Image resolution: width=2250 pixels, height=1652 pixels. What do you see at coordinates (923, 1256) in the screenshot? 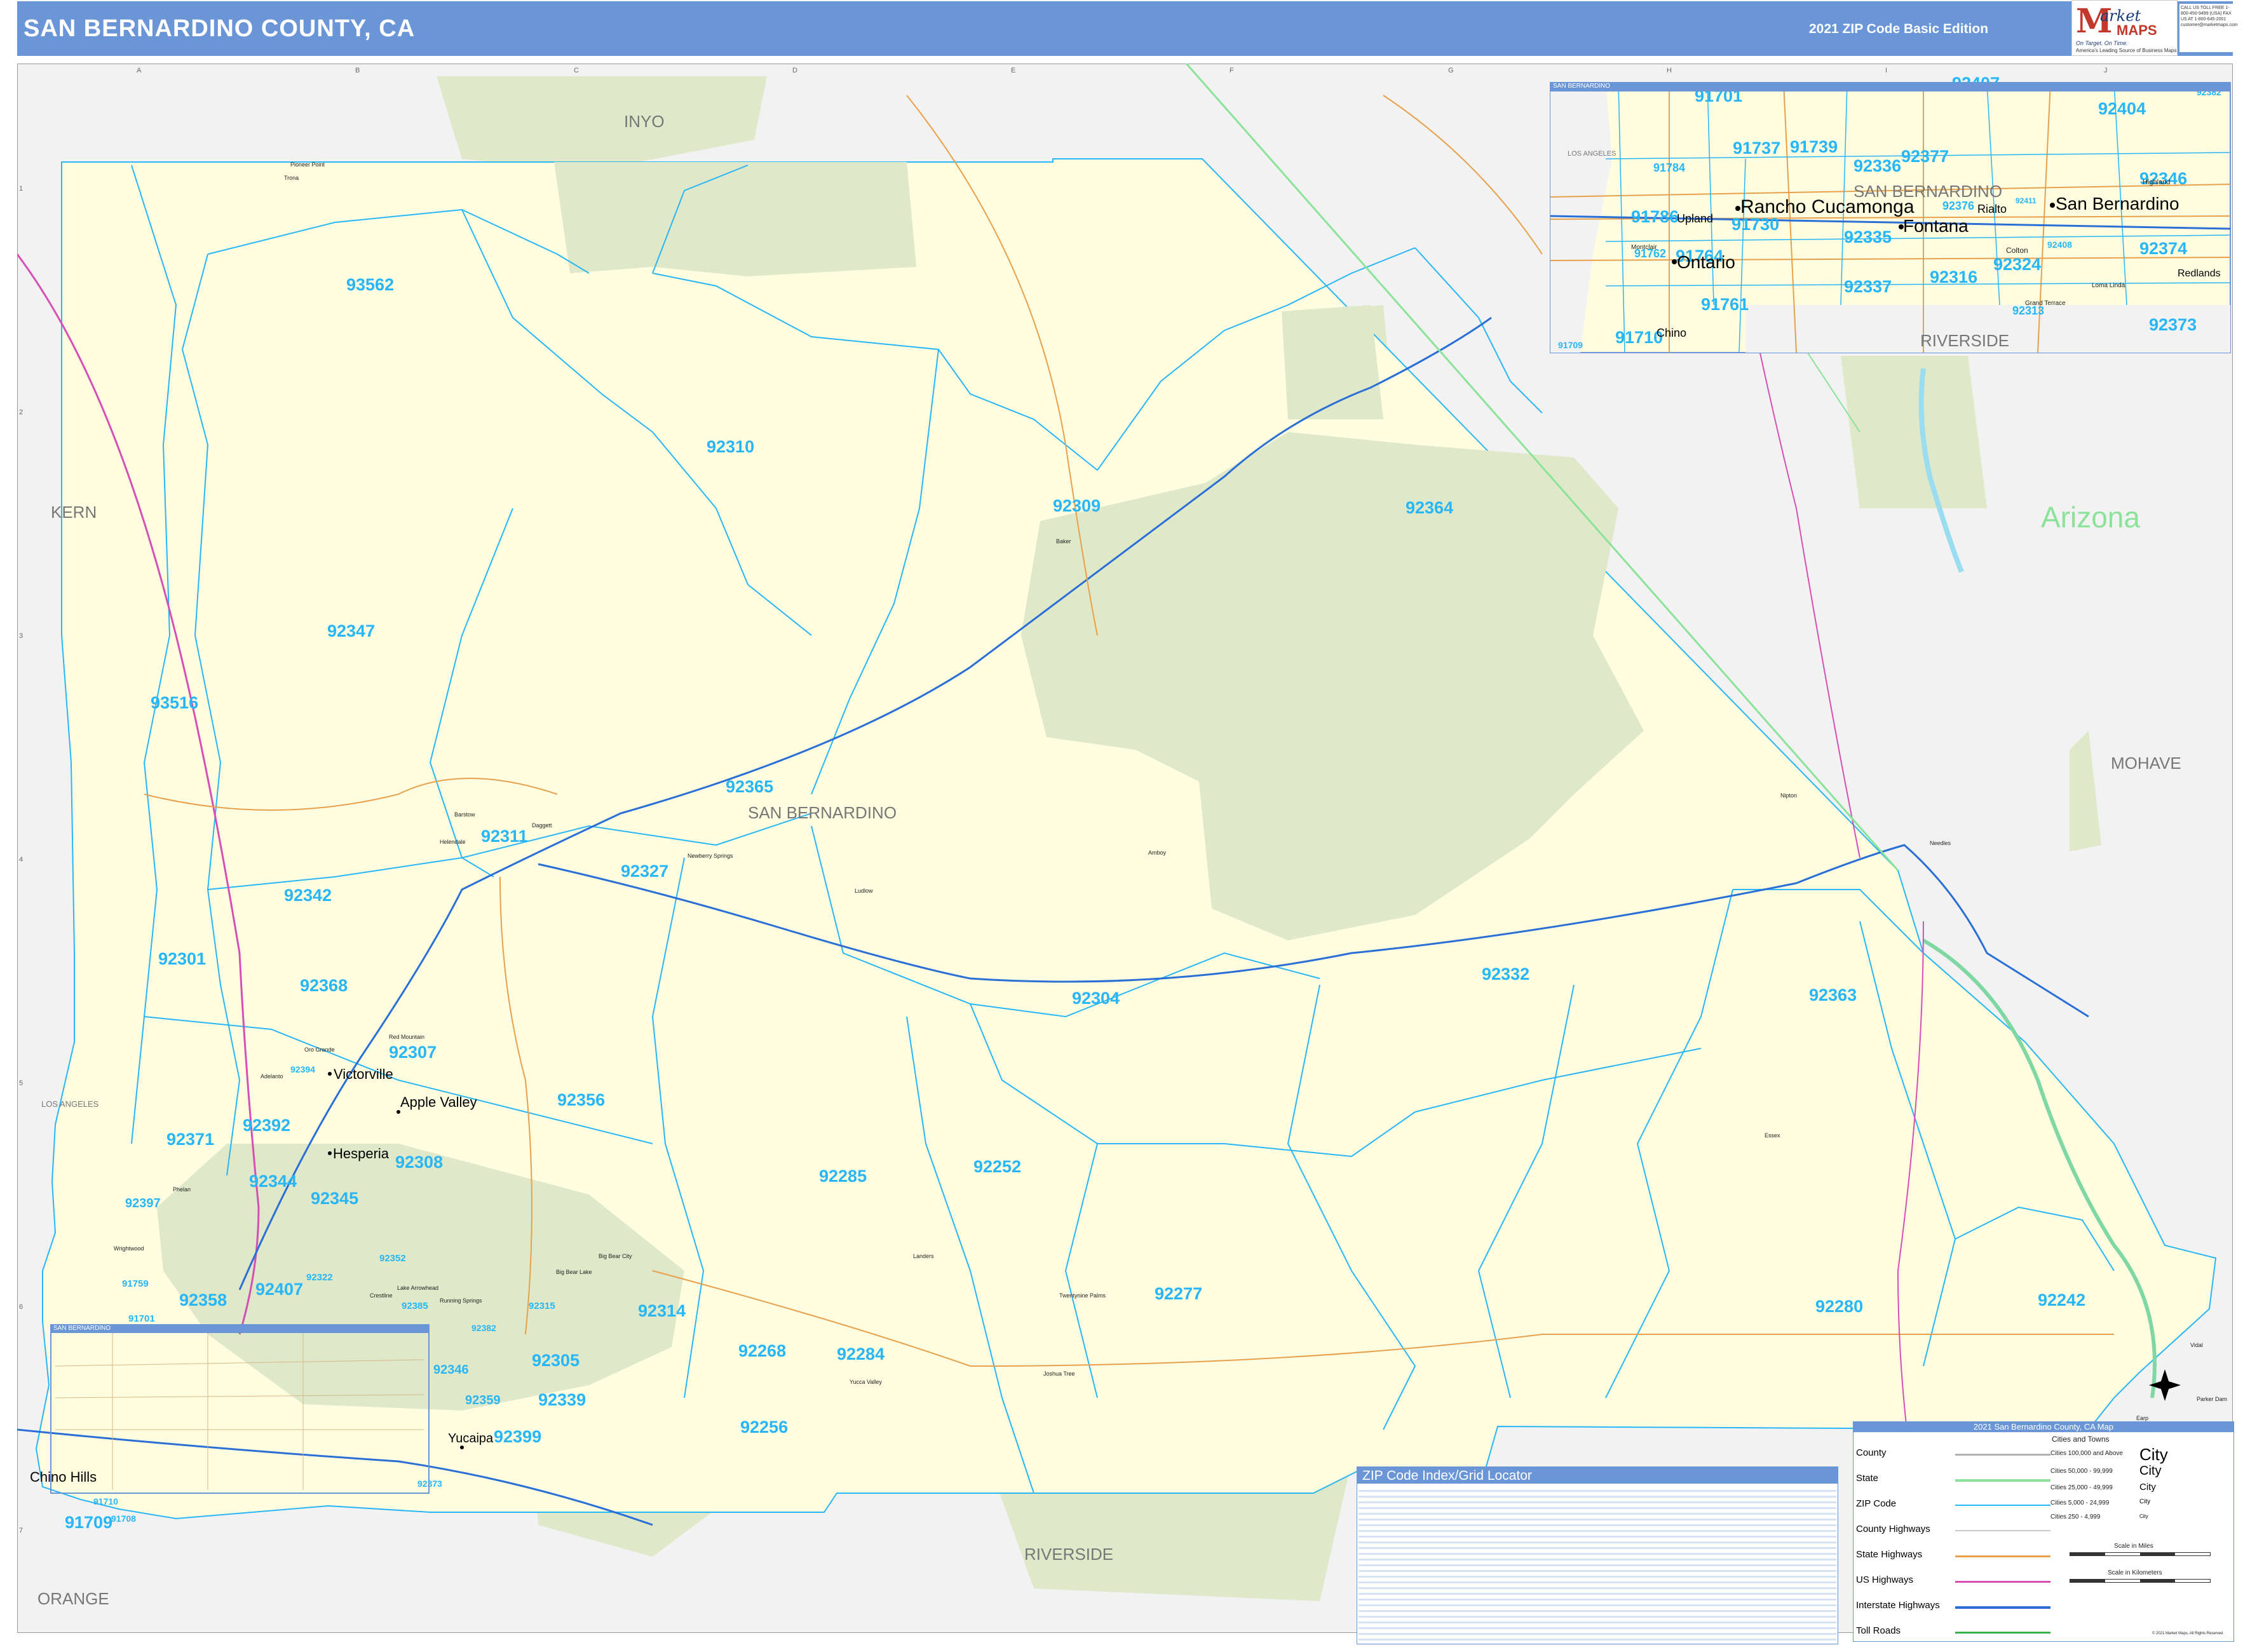
I see `city-label: Landers` at bounding box center [923, 1256].